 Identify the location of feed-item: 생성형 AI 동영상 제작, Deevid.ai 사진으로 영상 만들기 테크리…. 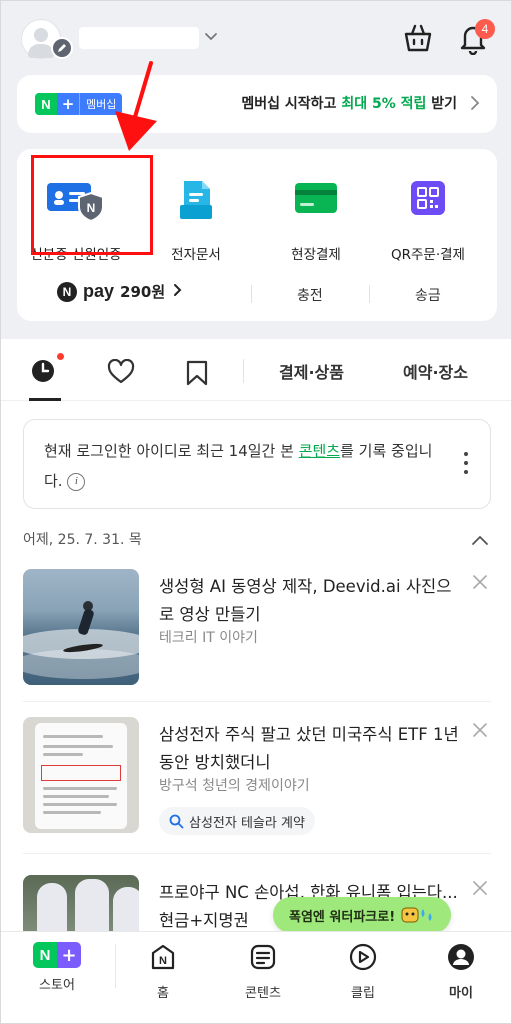
(257, 629).